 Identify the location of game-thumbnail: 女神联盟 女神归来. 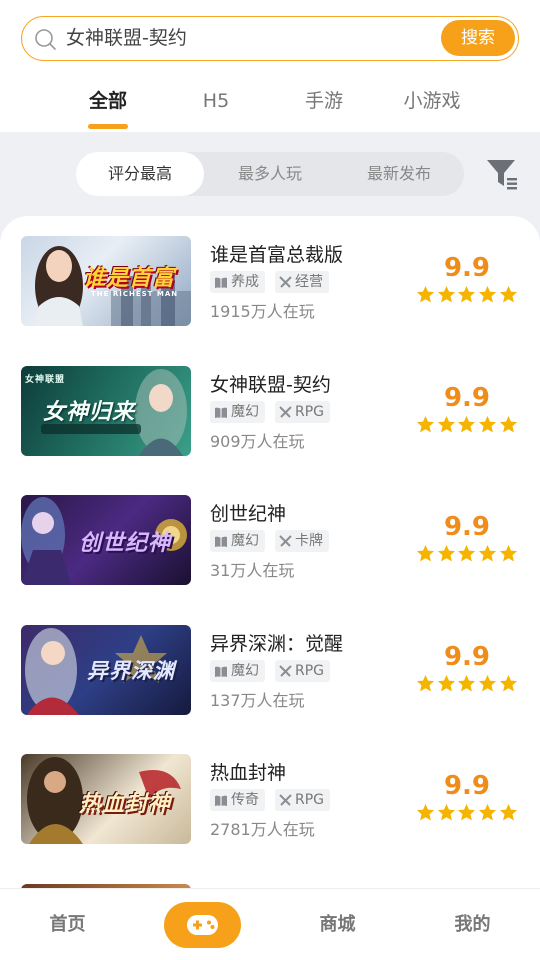
(106, 411).